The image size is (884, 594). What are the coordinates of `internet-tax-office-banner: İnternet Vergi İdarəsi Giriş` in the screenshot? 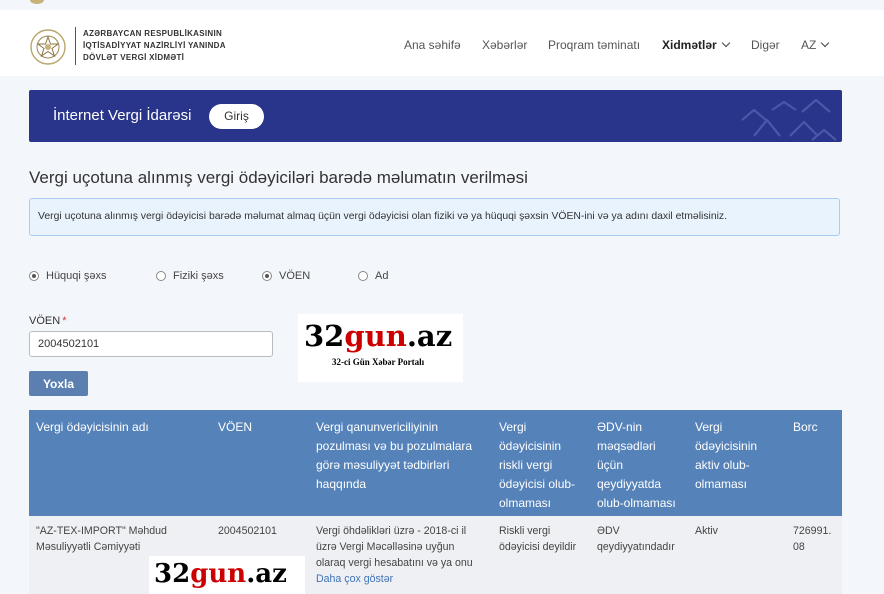 It's located at (435, 116).